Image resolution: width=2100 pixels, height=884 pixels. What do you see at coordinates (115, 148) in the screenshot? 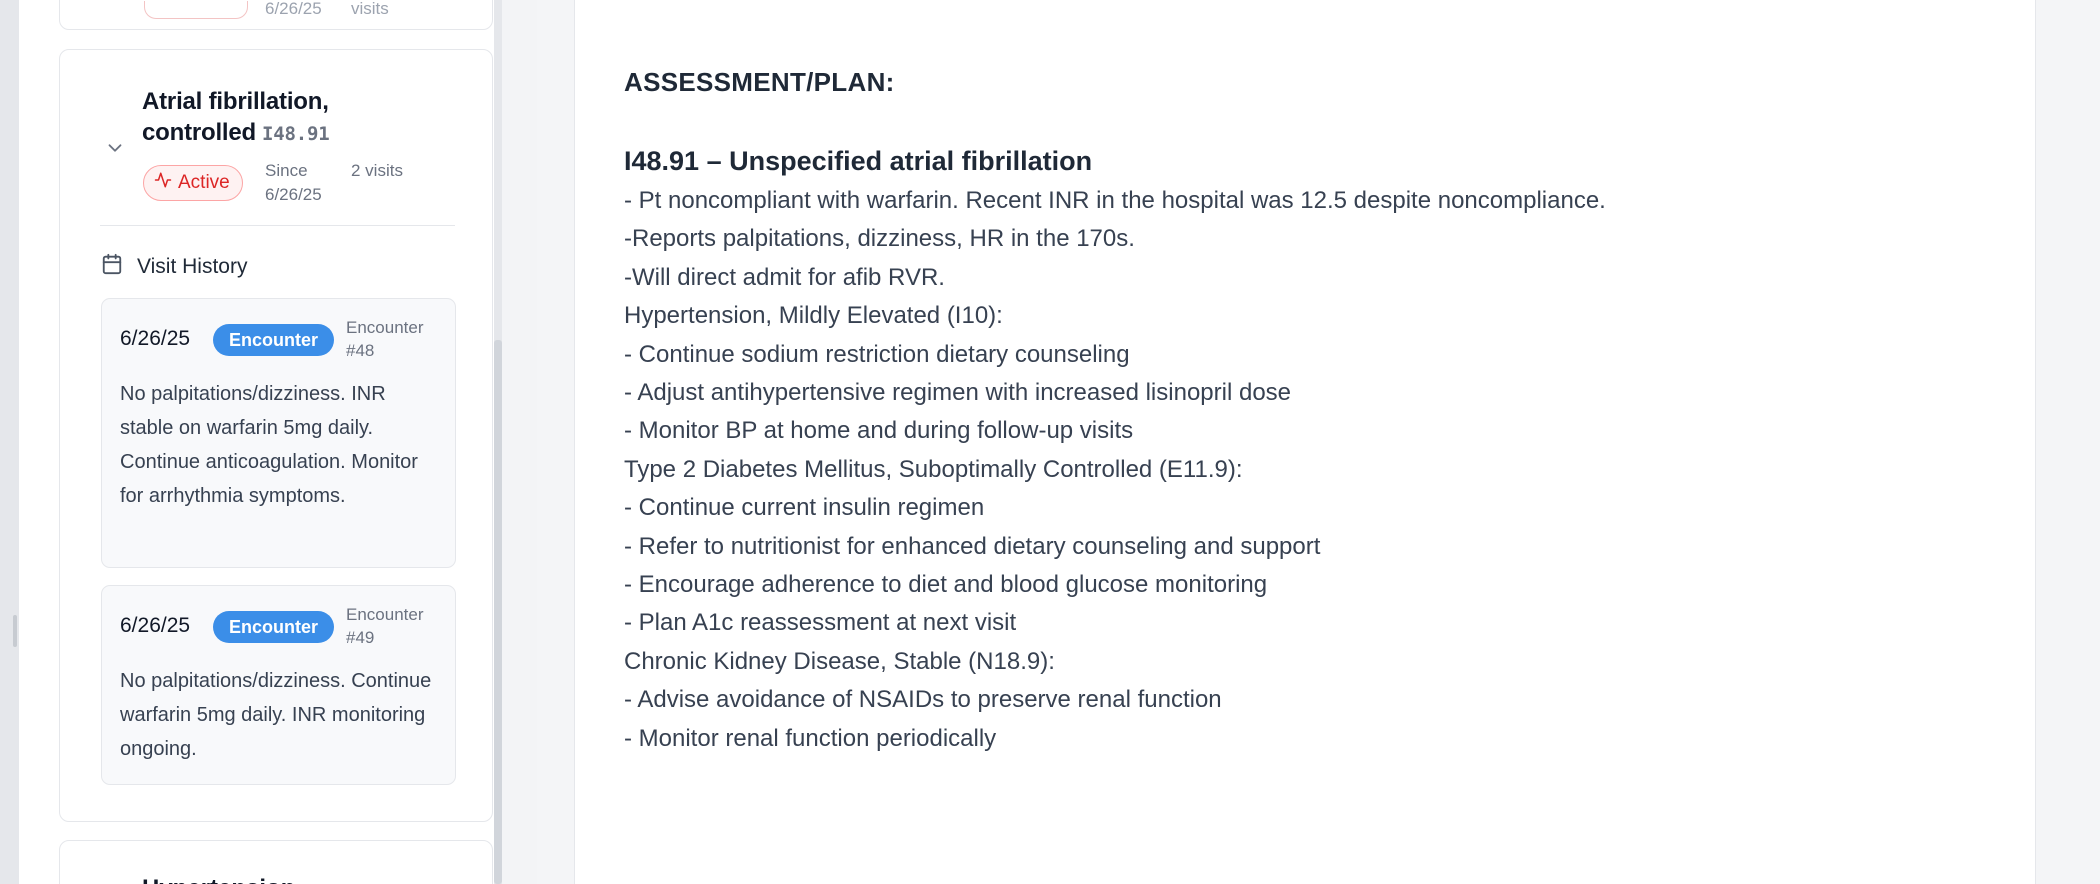
I see `chevron-down-icon` at bounding box center [115, 148].